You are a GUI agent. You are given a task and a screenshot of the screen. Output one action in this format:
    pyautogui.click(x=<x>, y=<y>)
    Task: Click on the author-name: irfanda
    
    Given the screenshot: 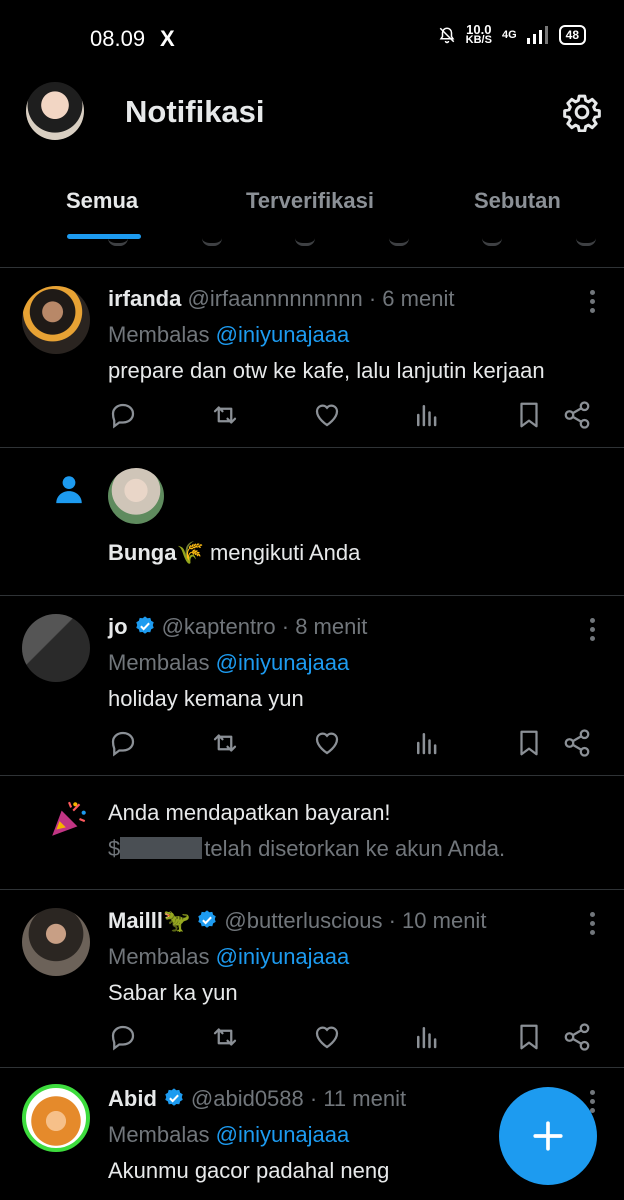 What is the action you would take?
    pyautogui.click(x=144, y=298)
    